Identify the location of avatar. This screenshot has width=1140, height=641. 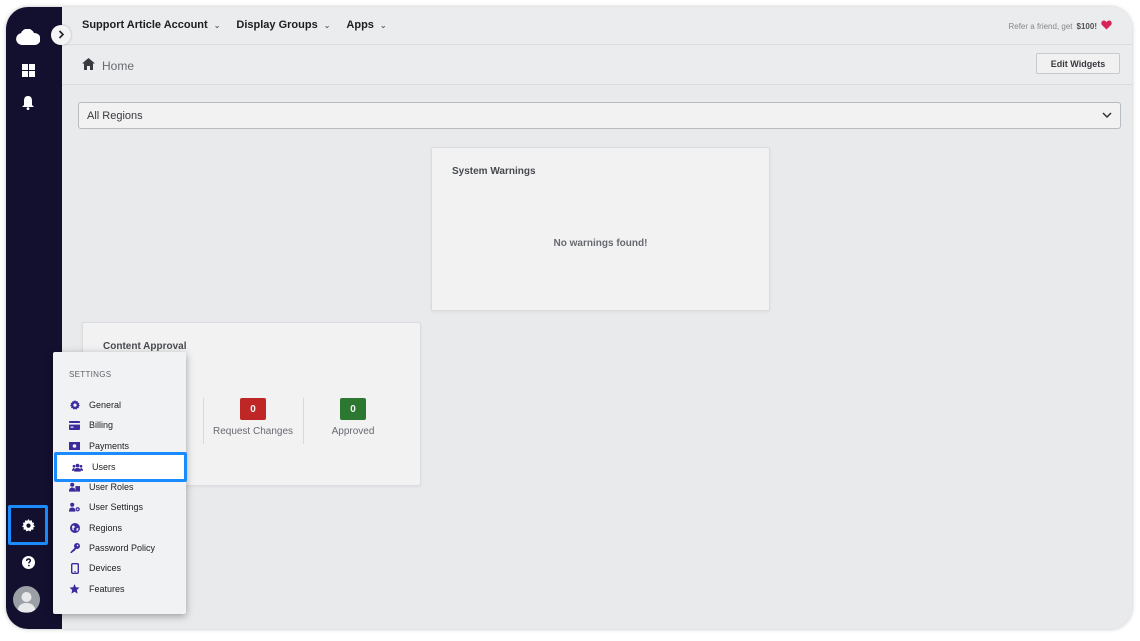
(26, 599).